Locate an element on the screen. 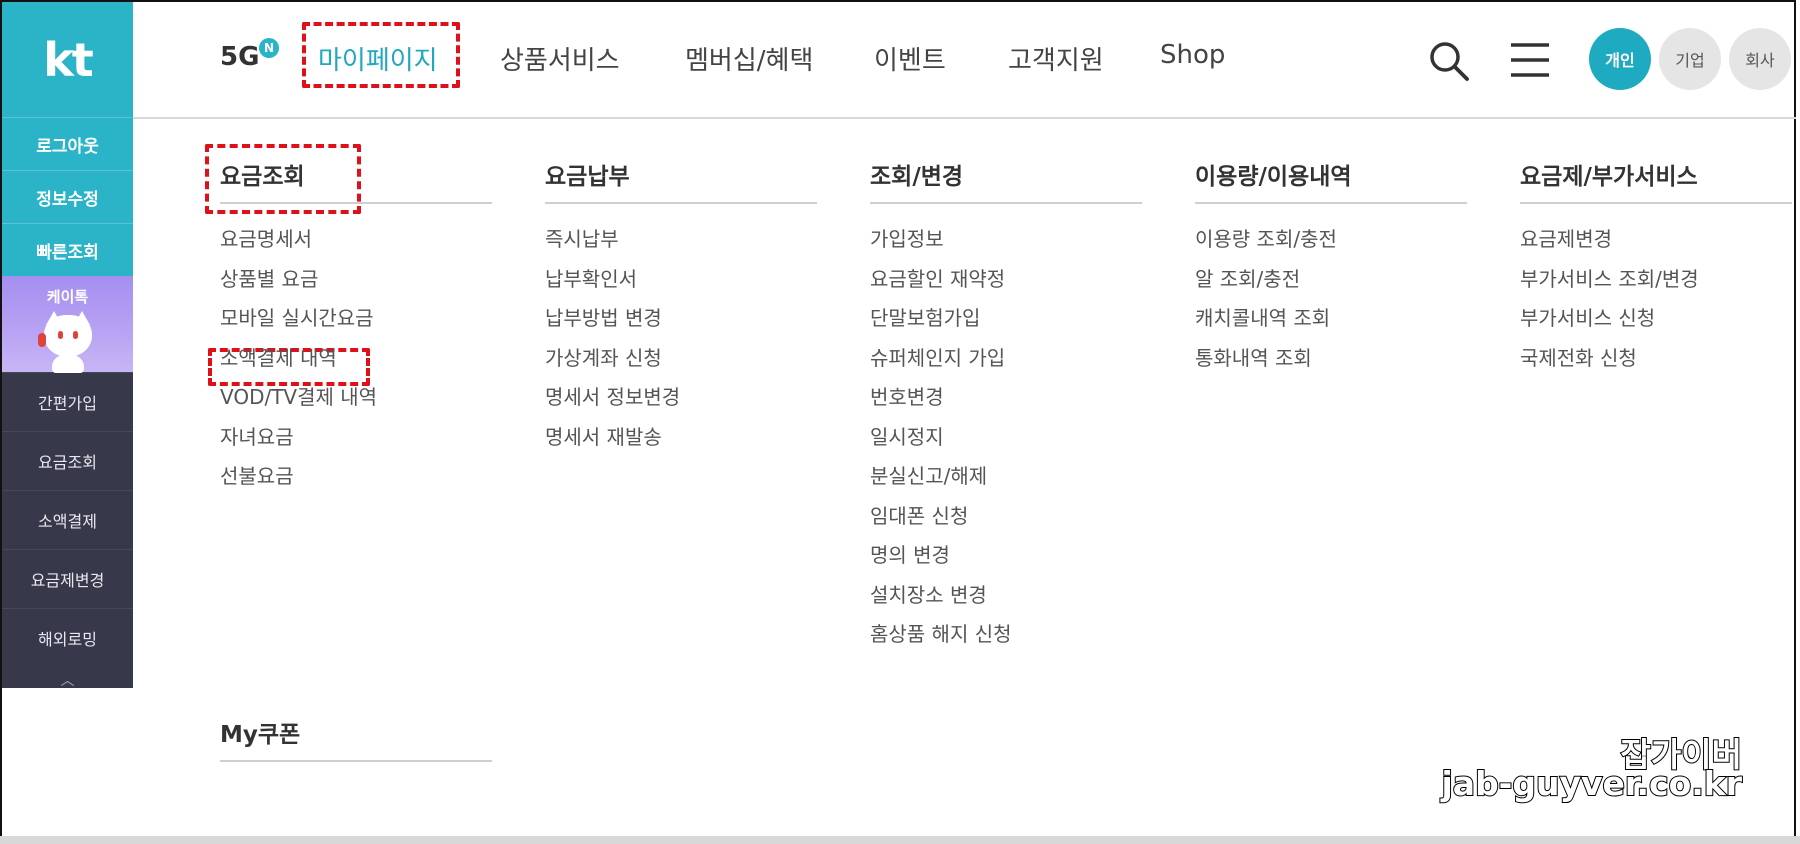  menu-item-superchange: 슈퍼체인지 가입 is located at coordinates (1006, 363).